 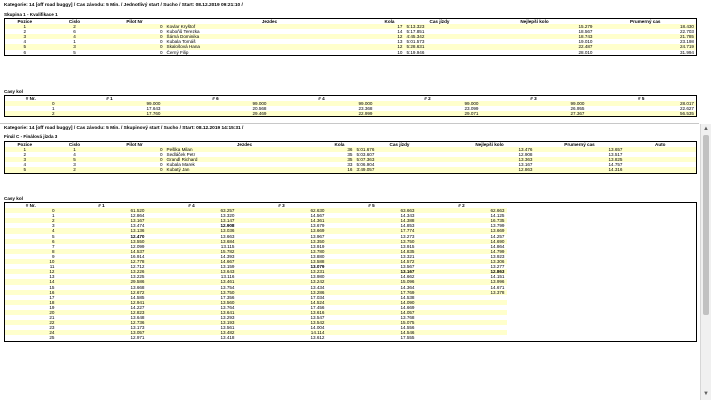 I want to click on table-cell: 56.535, so click(x=641, y=114).